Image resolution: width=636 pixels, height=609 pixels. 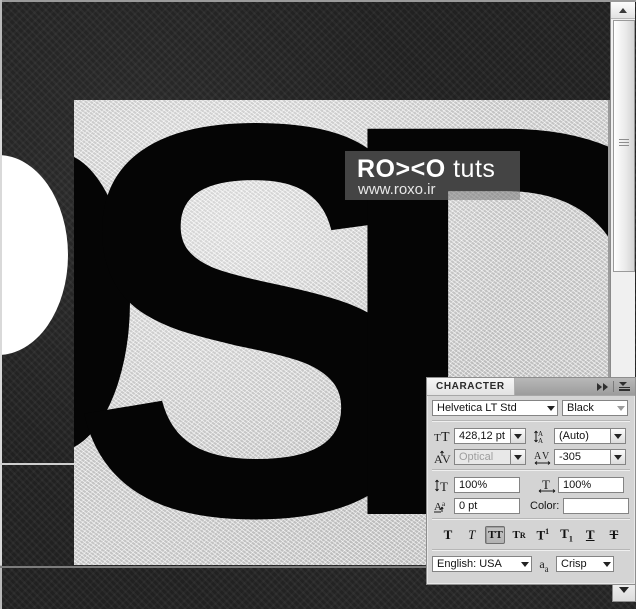 What do you see at coordinates (471, 386) in the screenshot?
I see `tab-character: CHARACTER` at bounding box center [471, 386].